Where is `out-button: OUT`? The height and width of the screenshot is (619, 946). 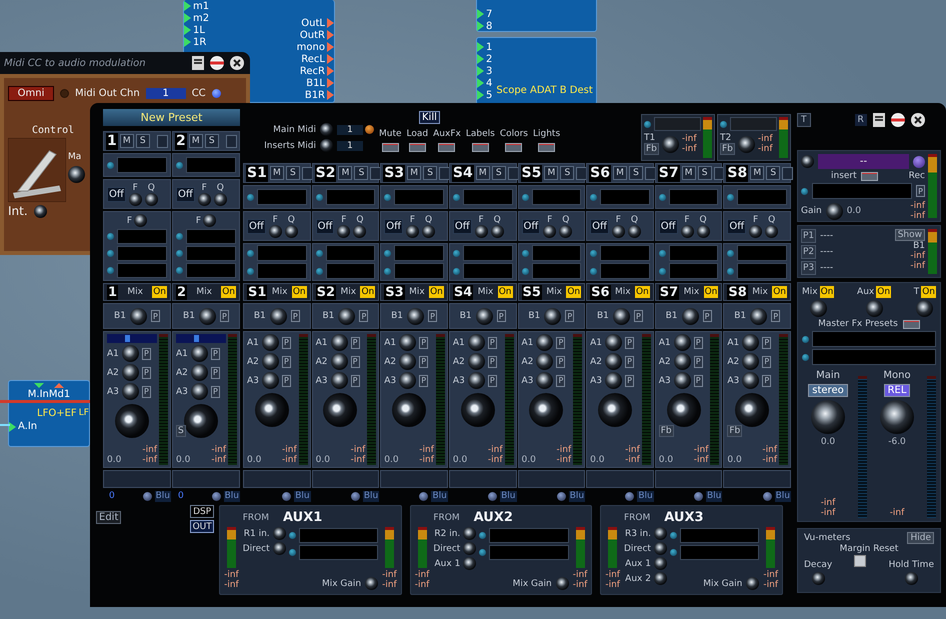
out-button: OUT is located at coordinates (202, 526).